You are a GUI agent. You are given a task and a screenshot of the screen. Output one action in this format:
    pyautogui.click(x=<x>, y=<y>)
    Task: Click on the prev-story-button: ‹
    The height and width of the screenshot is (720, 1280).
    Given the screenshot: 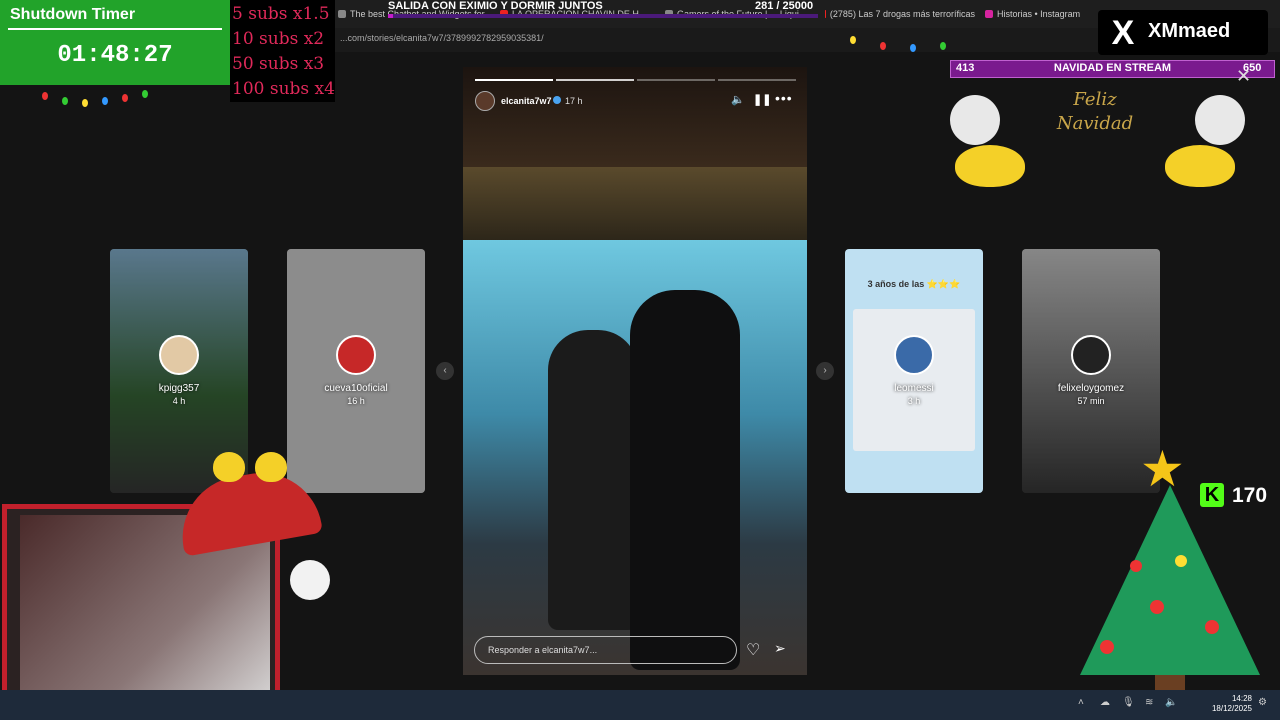 What is the action you would take?
    pyautogui.click(x=445, y=371)
    